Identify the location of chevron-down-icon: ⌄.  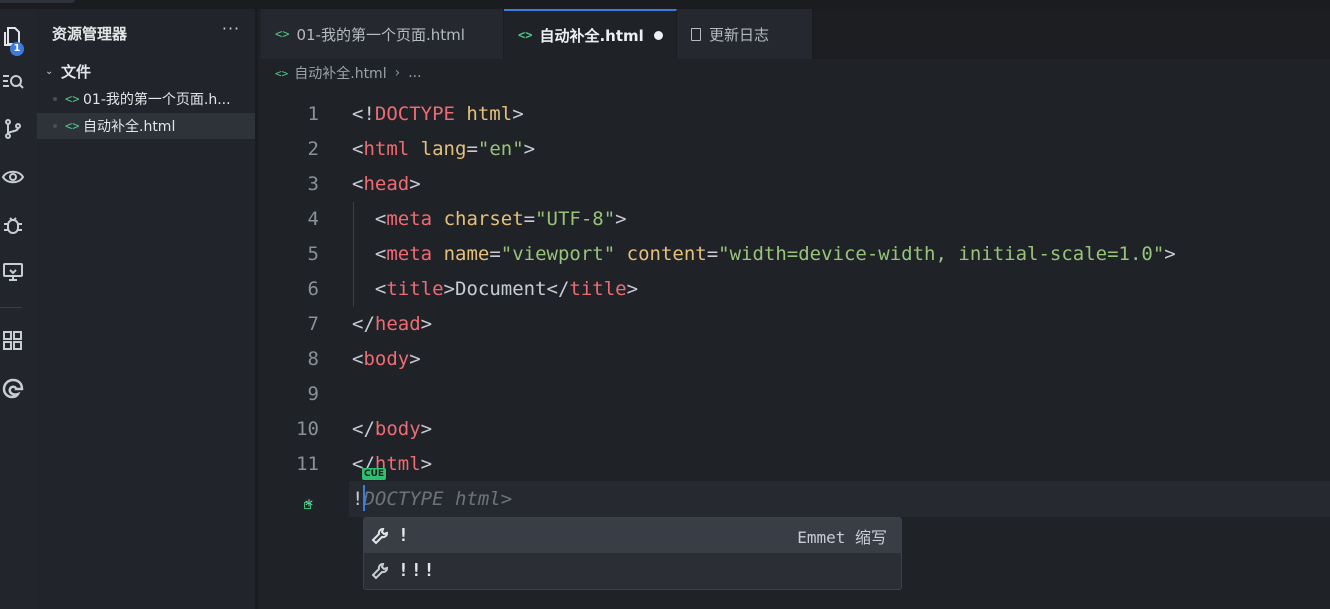
(49, 71).